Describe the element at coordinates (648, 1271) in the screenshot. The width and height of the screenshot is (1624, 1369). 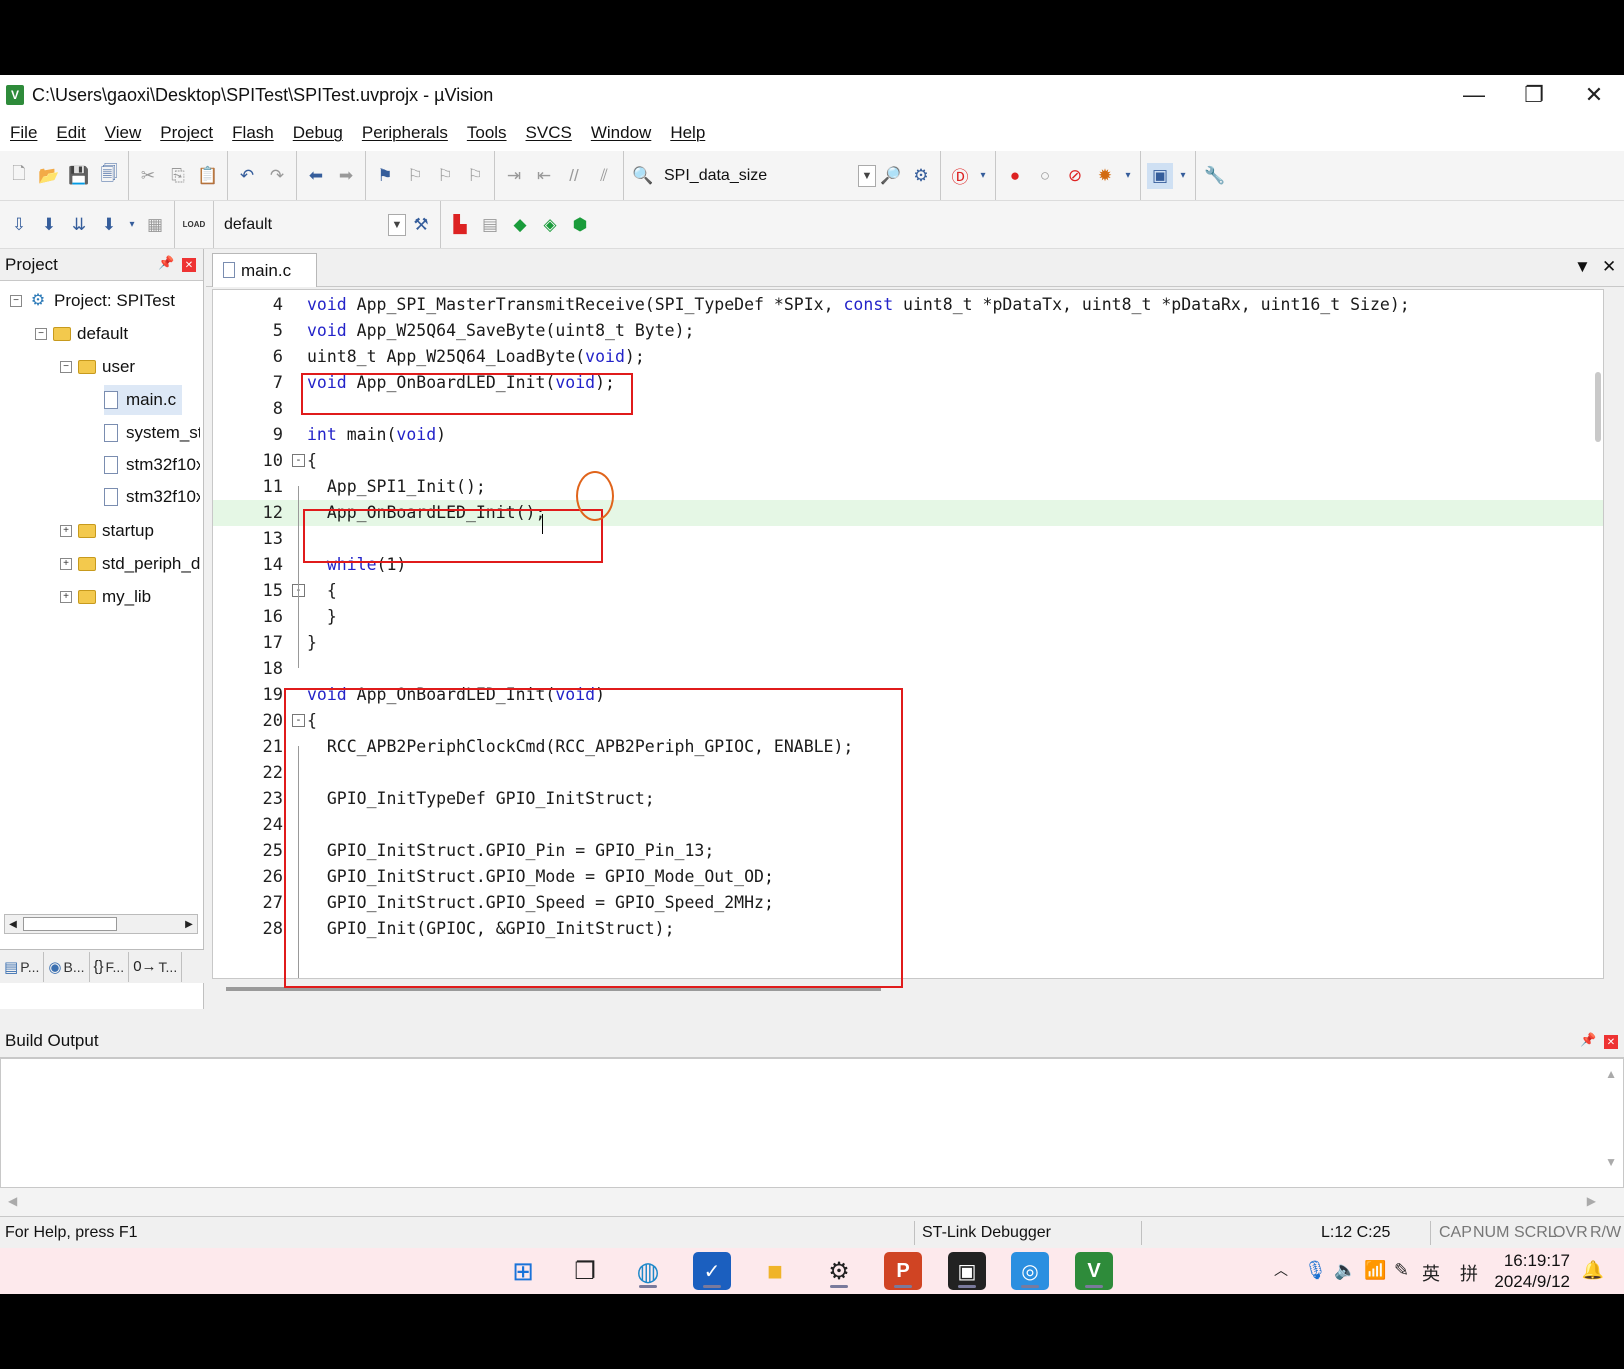
I see `edge-icon: ◍` at that location.